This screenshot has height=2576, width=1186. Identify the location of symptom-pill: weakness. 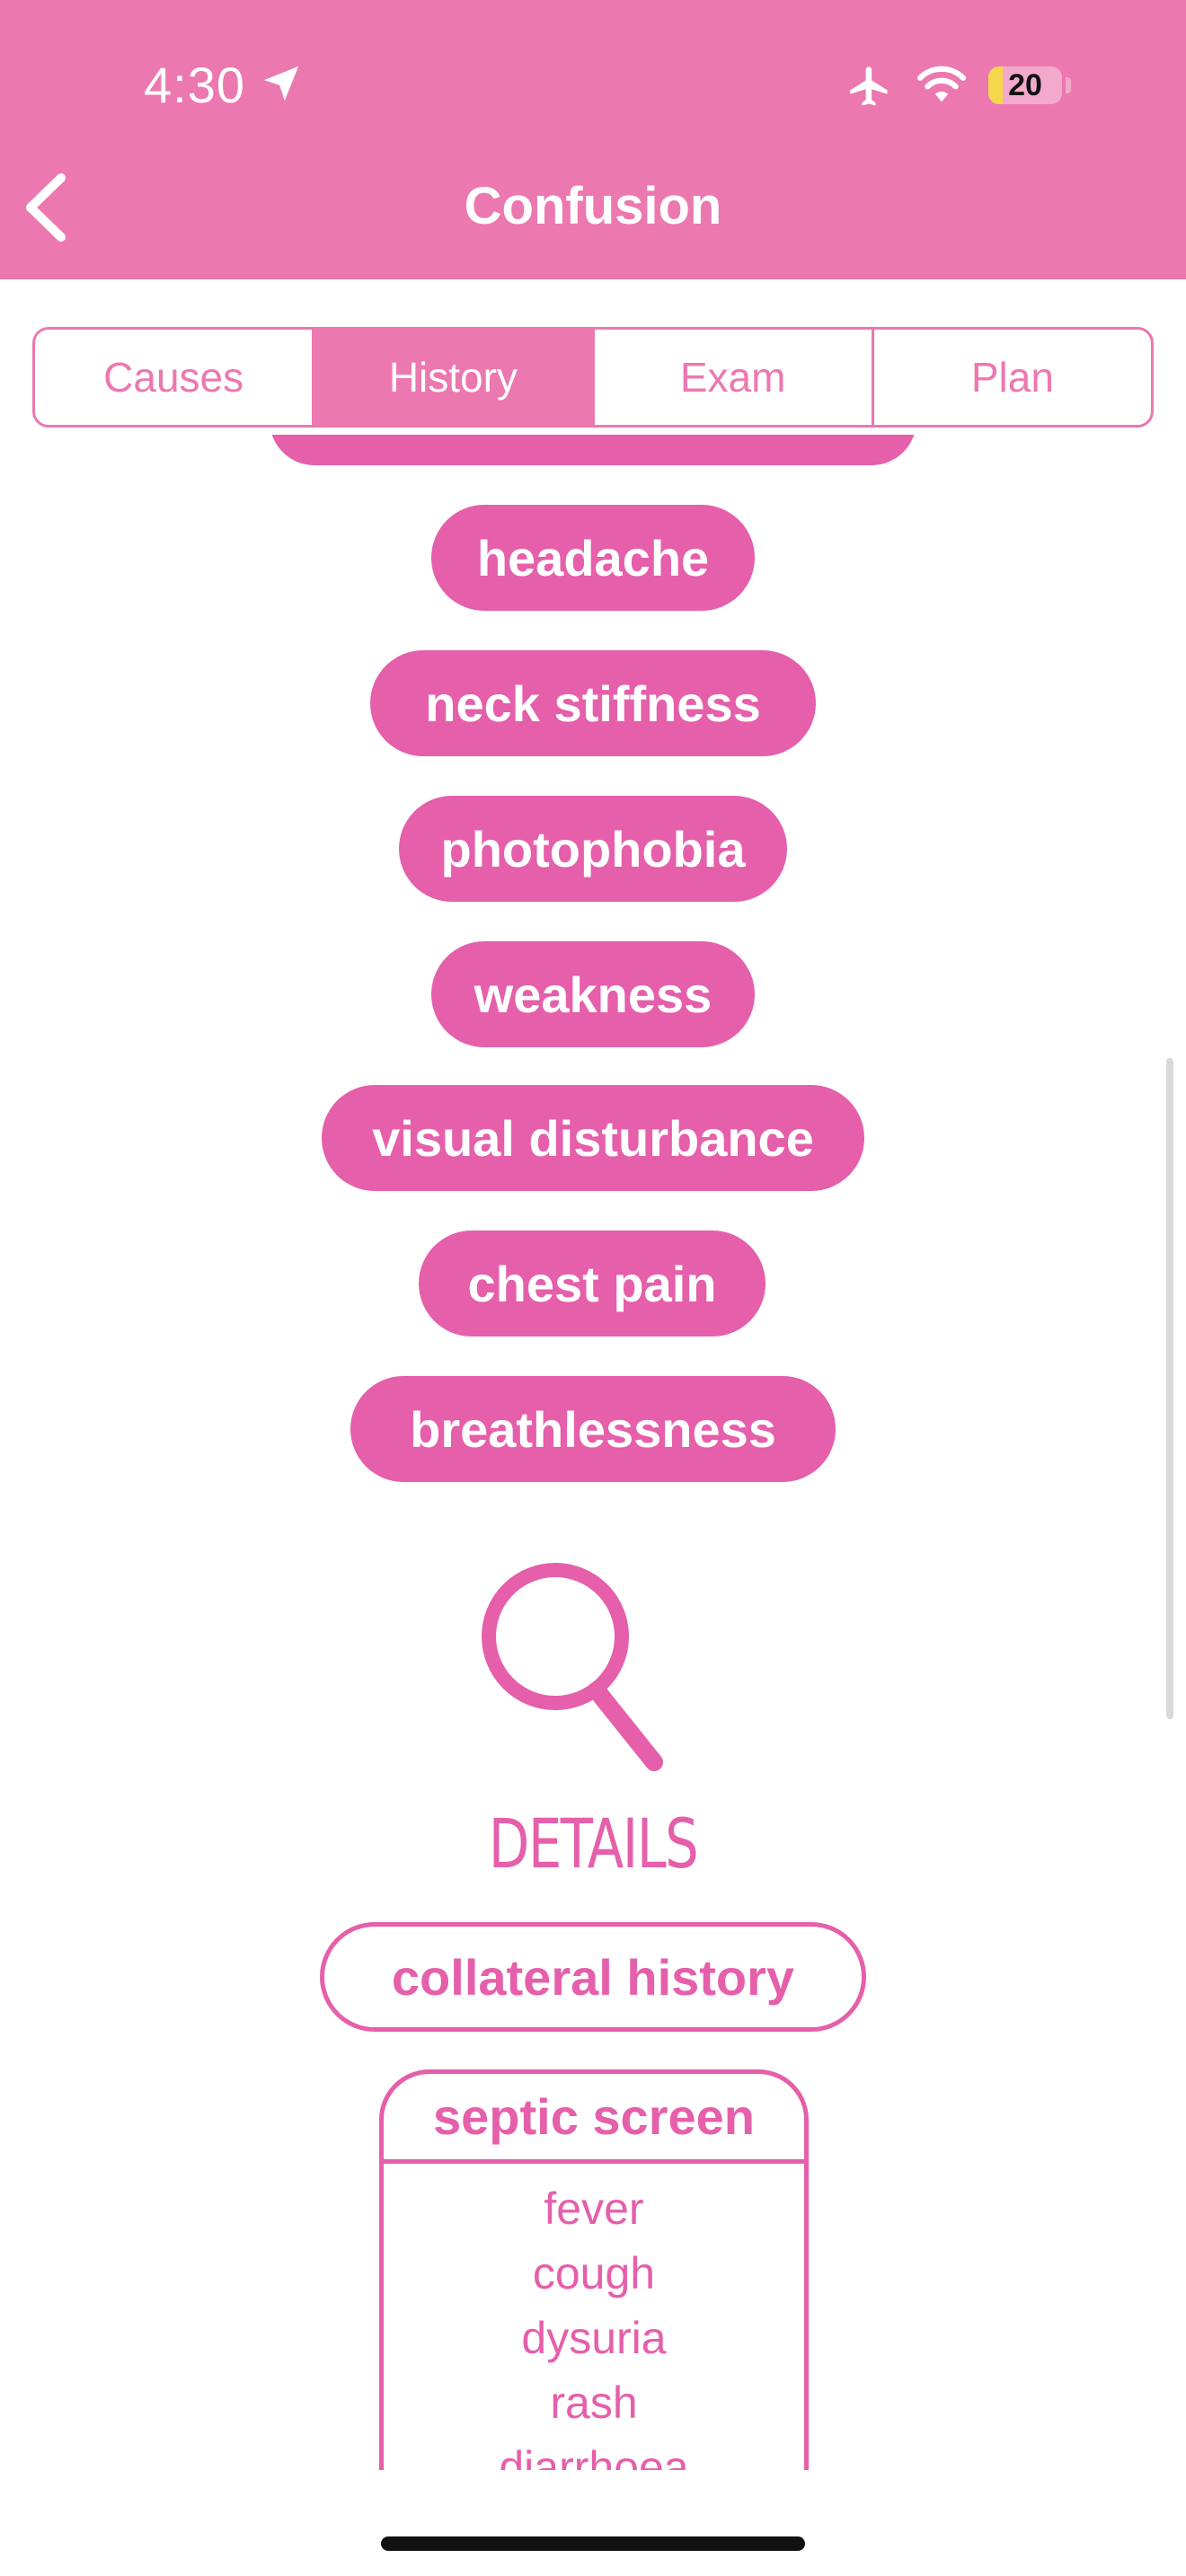
(593, 994).